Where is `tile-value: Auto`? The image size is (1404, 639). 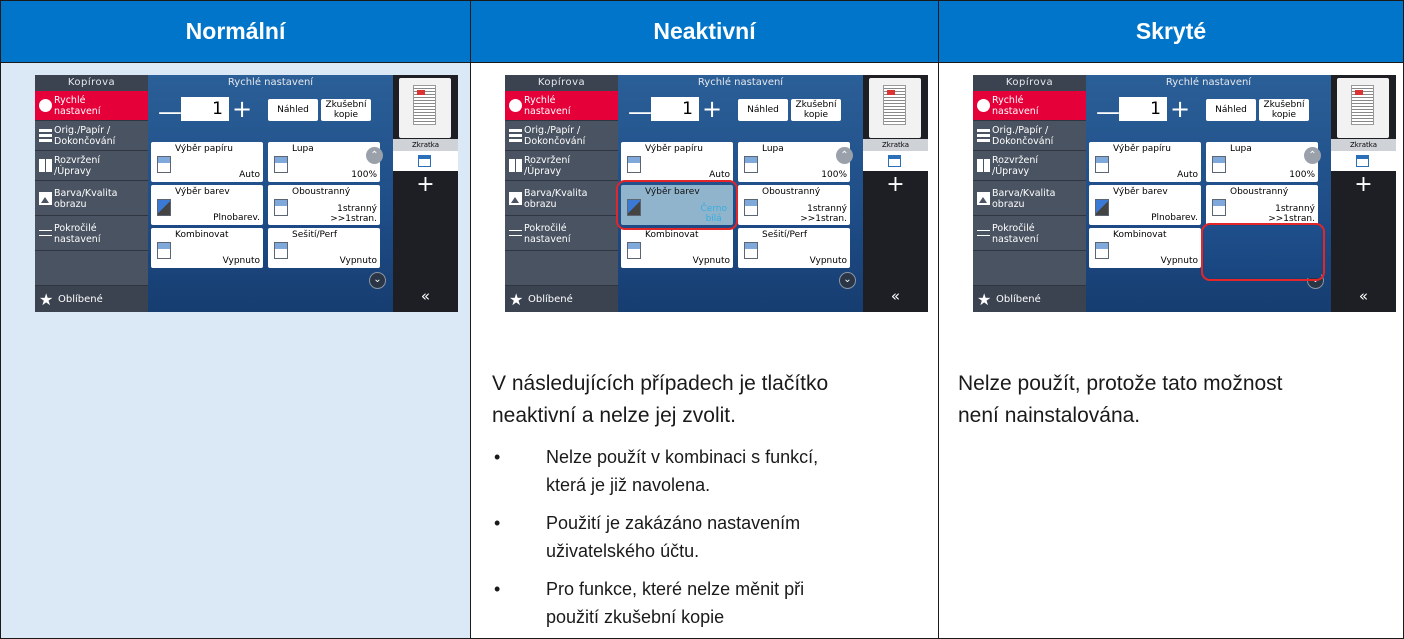
tile-value: Auto is located at coordinates (1187, 175).